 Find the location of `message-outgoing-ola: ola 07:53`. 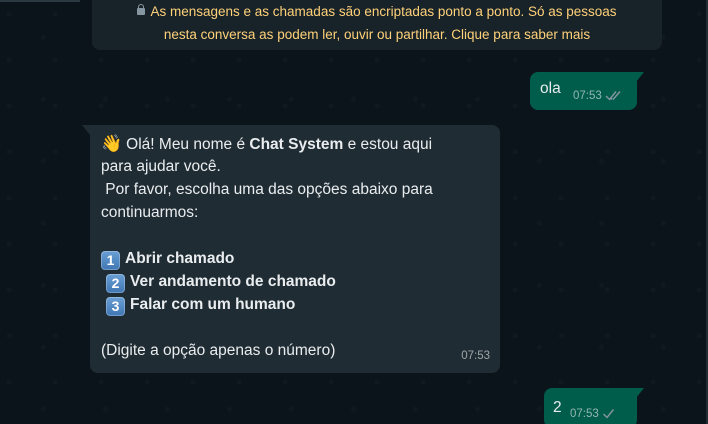

message-outgoing-ola: ola 07:53 is located at coordinates (587, 91).